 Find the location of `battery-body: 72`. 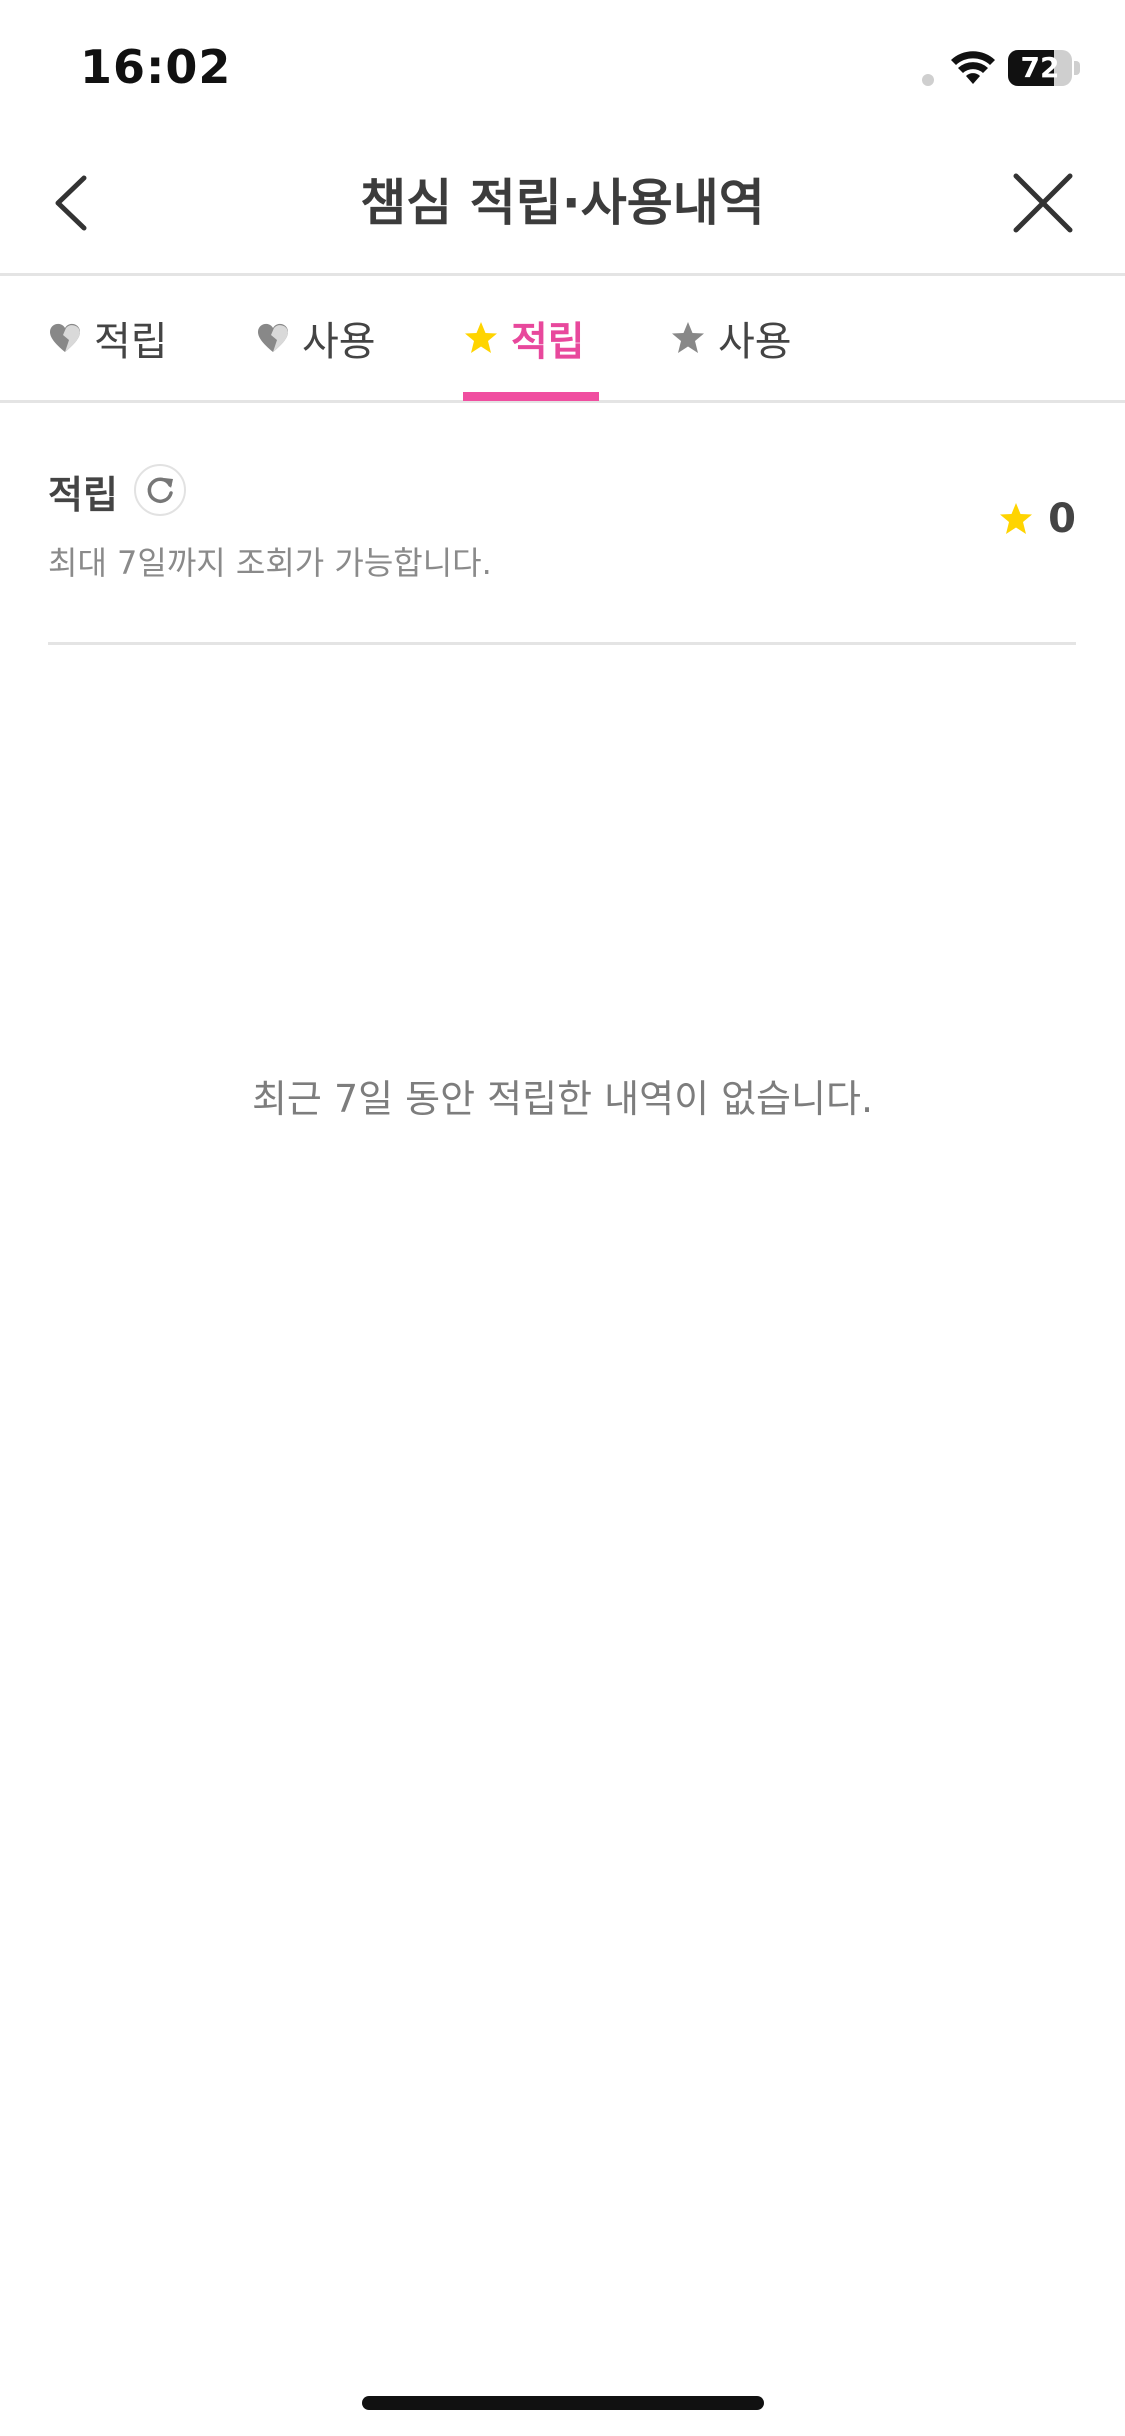

battery-body: 72 is located at coordinates (1040, 68).